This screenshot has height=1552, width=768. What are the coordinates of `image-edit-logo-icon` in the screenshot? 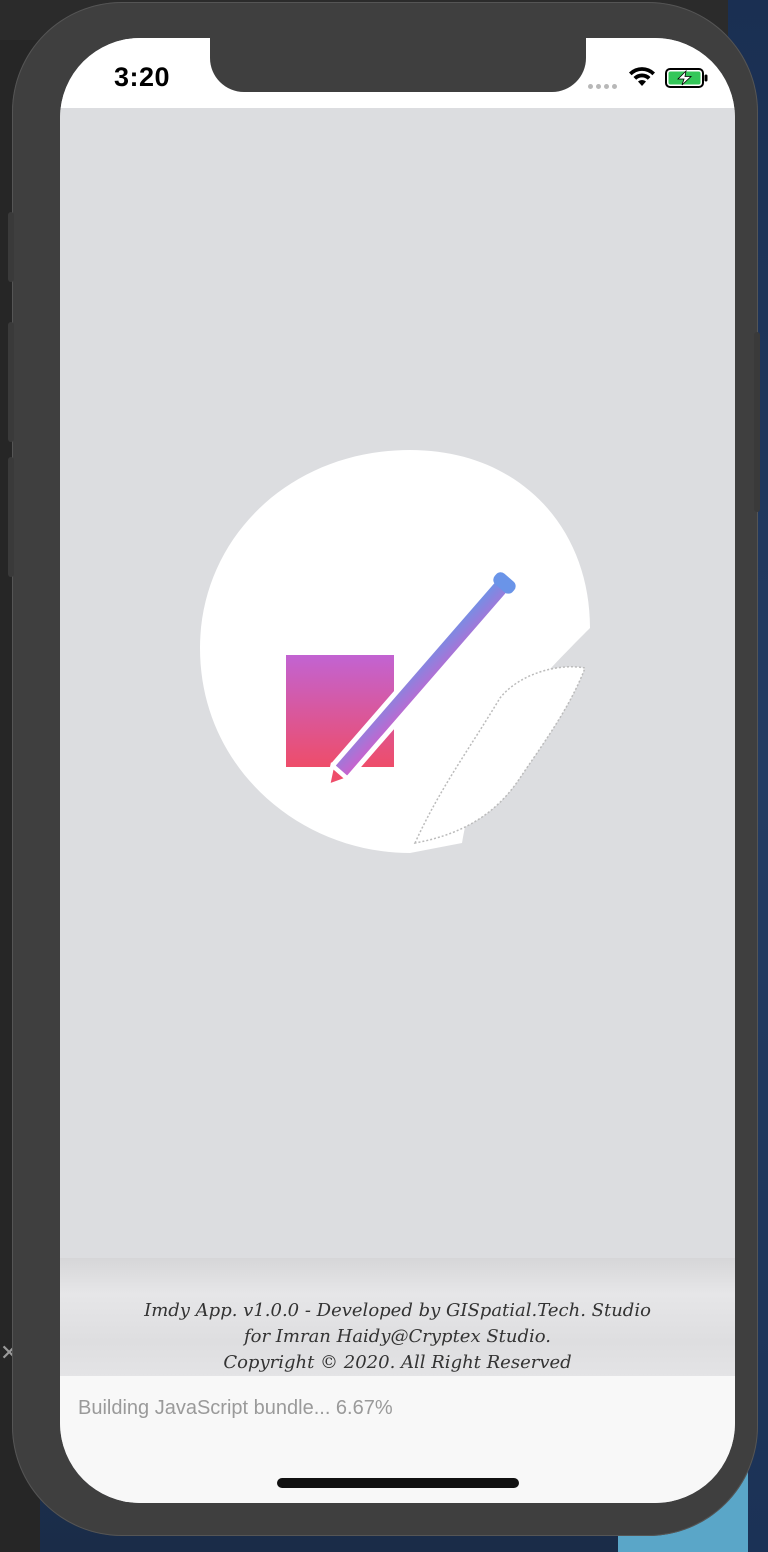 It's located at (395, 651).